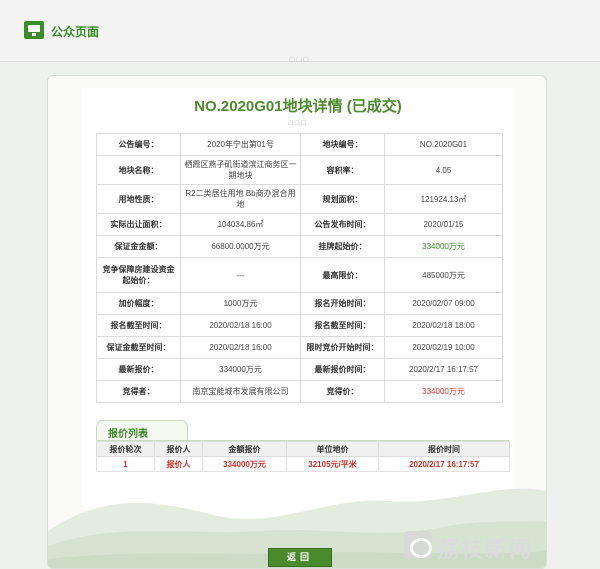  I want to click on table-row: 竞得者： 南京宝能城市发展有限公司 竞得价： 334000万元, so click(299, 391).